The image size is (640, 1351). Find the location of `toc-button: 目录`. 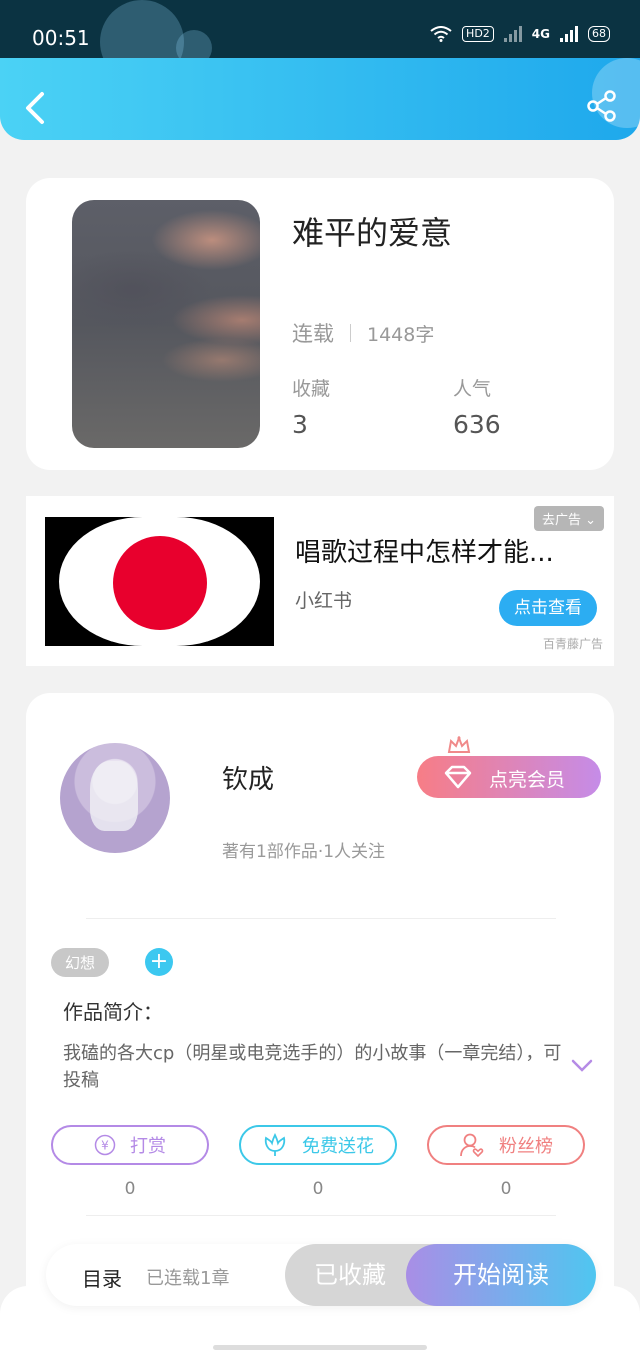

toc-button: 目录 is located at coordinates (102, 1277).